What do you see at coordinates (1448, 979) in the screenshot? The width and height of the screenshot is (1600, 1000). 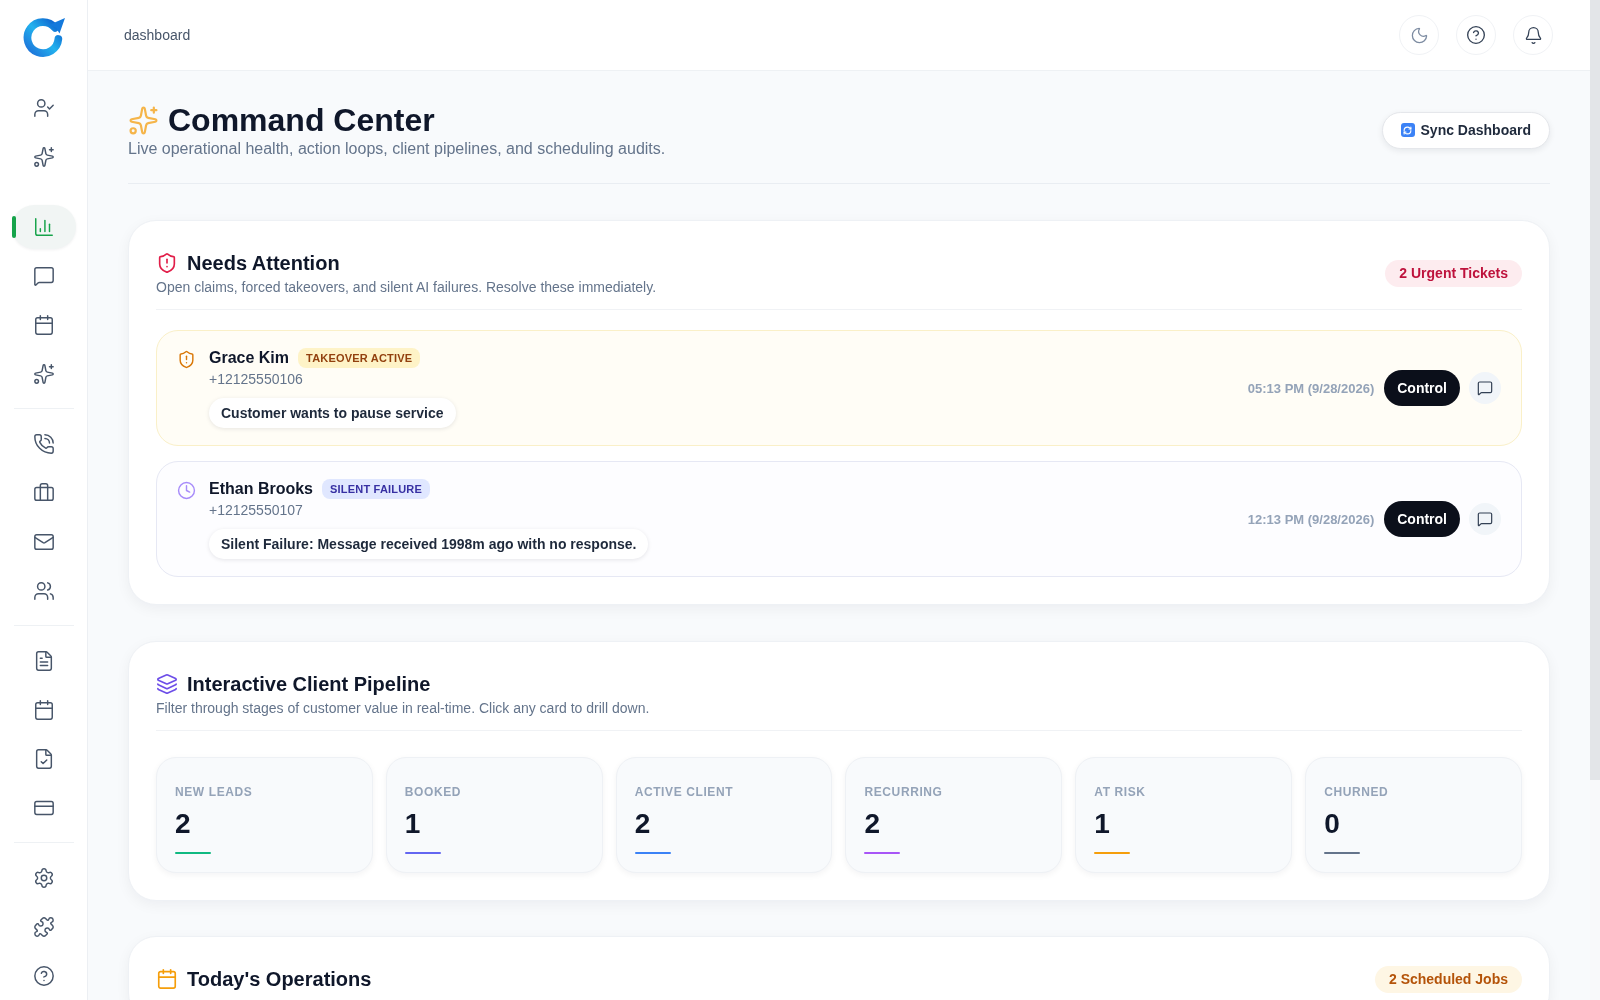 I see `count-badge: 2 Scheduled Jobs` at bounding box center [1448, 979].